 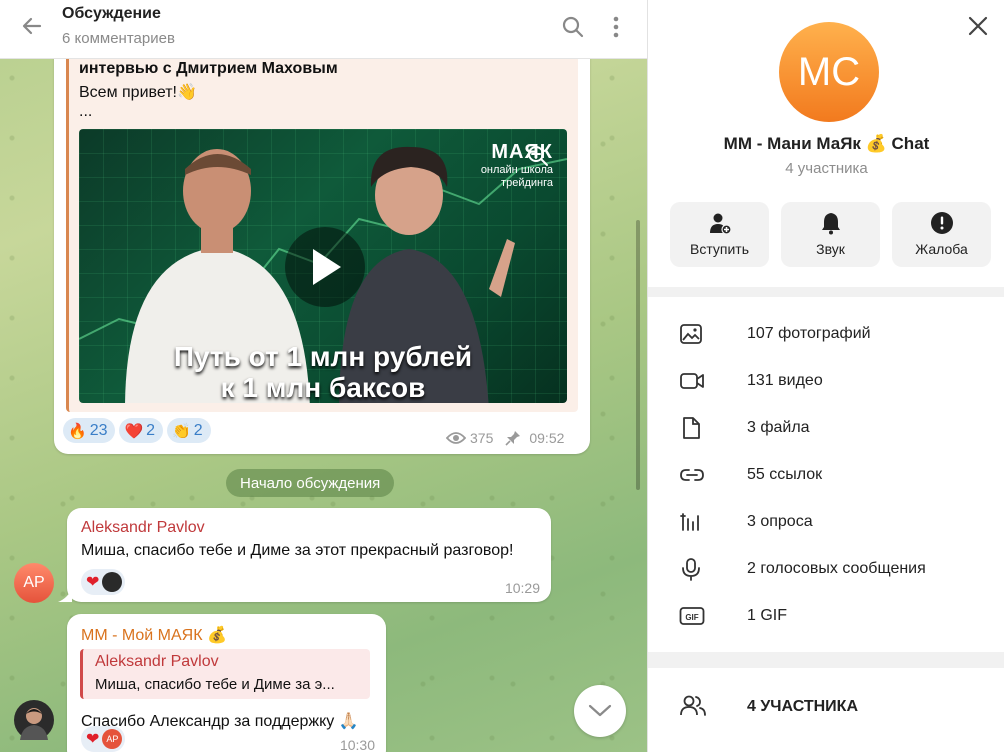 What do you see at coordinates (208, 68) in the screenshot?
I see `post-title: интервью с Дмитрием Маховым` at bounding box center [208, 68].